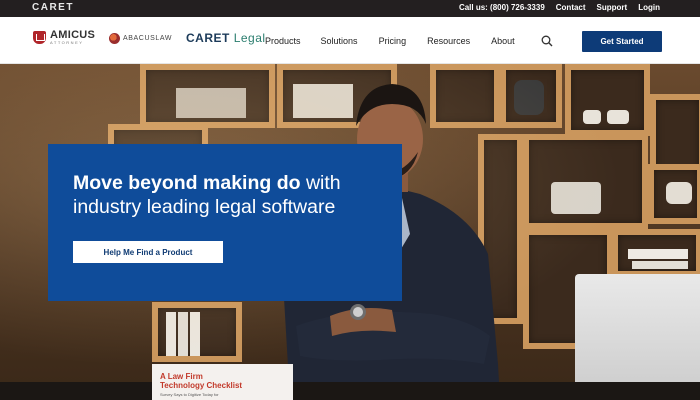  I want to click on checklist-title-line2: Technology Checklist, so click(201, 385).